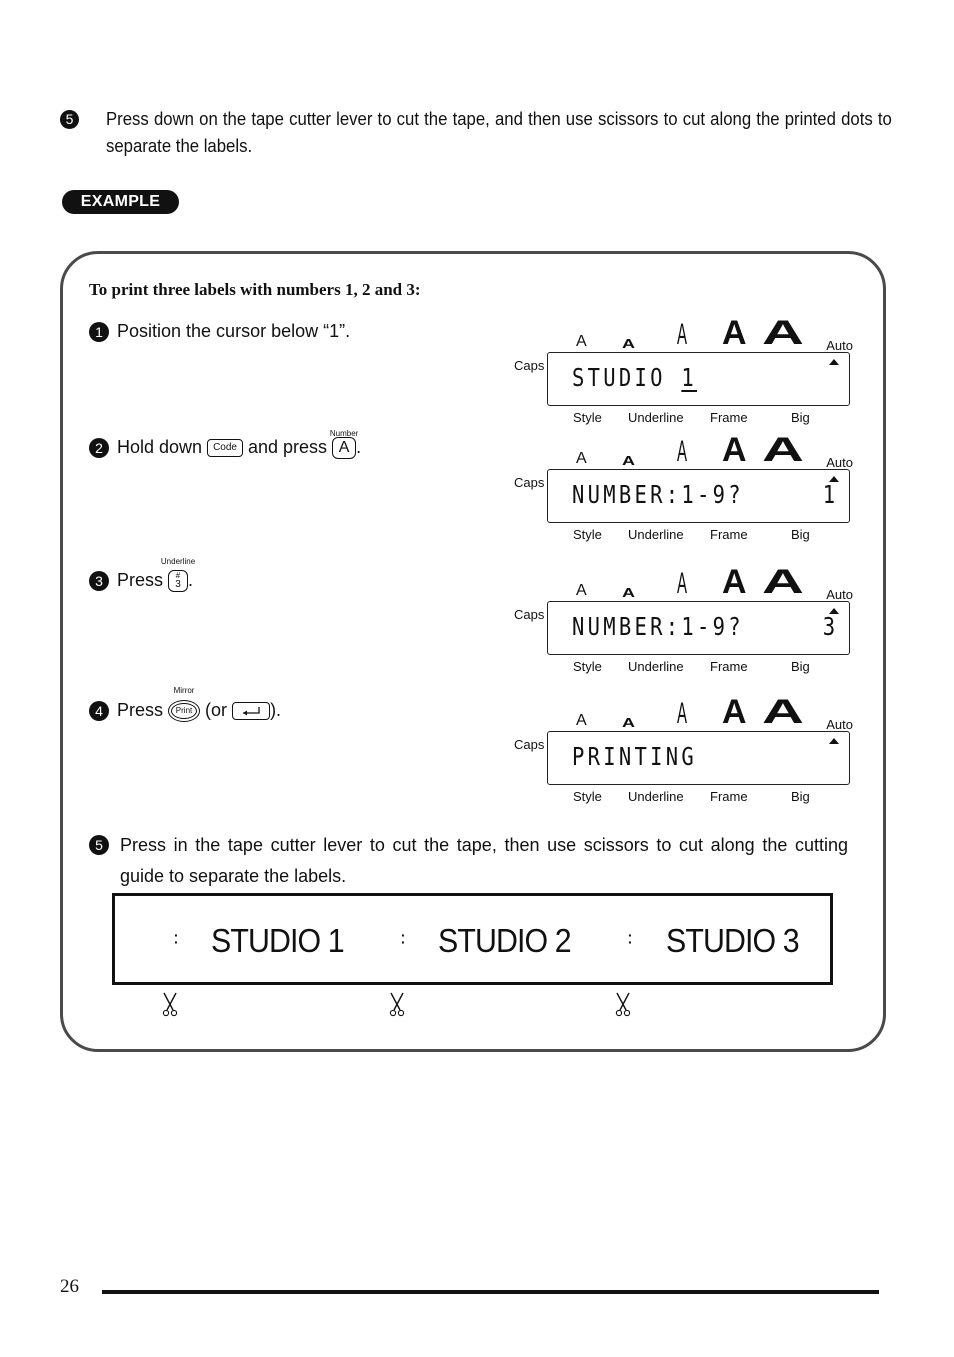 The image size is (954, 1357). I want to click on example-step-2: 2 Hold down Code and press Number A., so click(225, 444).